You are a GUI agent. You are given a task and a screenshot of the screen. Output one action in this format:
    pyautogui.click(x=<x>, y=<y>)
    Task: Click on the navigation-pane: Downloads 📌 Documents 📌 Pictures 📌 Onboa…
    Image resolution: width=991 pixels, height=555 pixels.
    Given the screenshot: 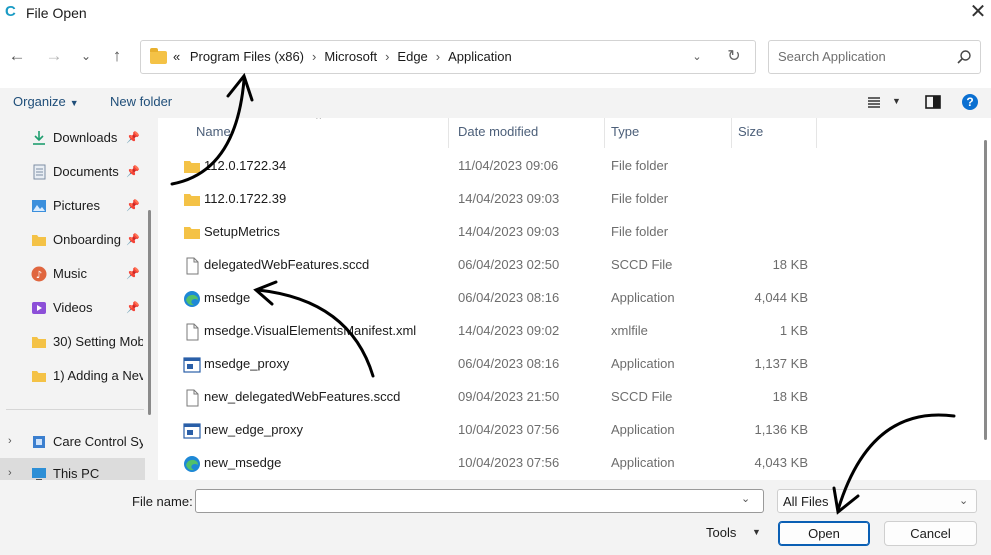 What is the action you would take?
    pyautogui.click(x=75, y=299)
    